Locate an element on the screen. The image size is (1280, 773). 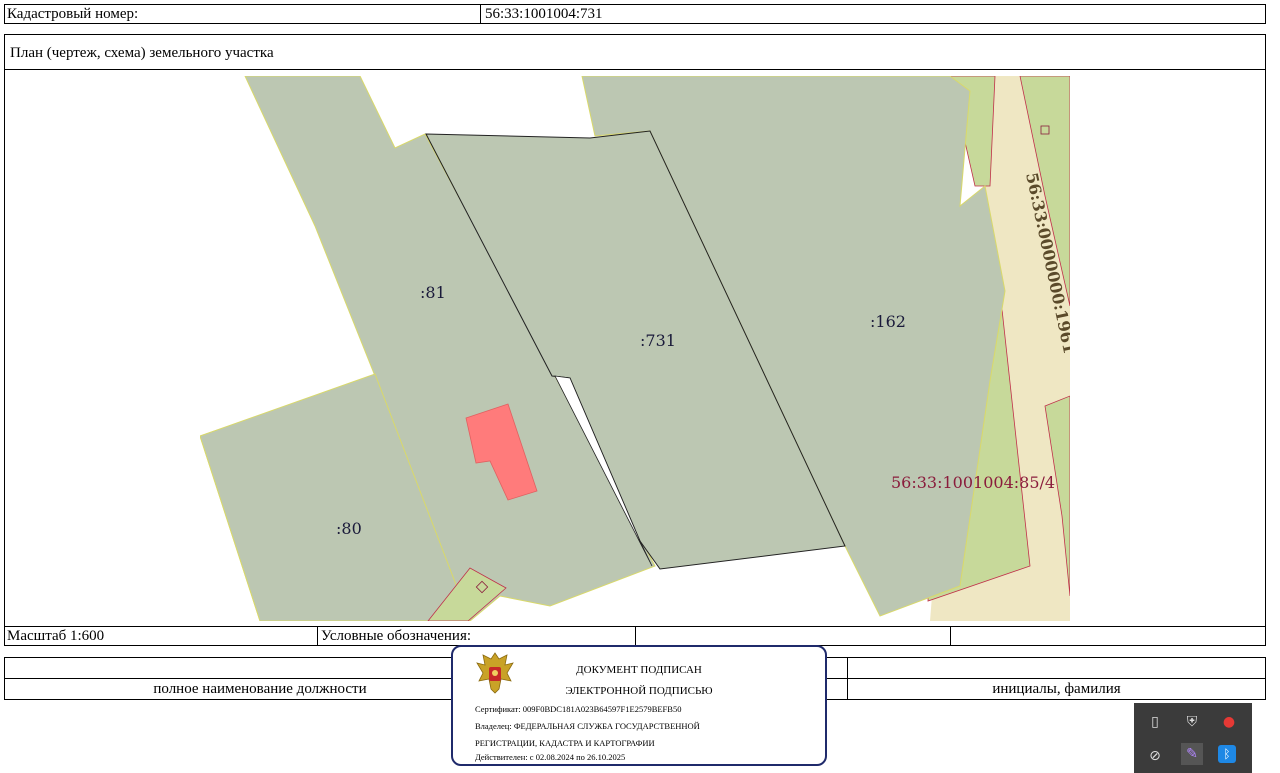
shield-icon: ⛨ is located at coordinates (1192, 722).